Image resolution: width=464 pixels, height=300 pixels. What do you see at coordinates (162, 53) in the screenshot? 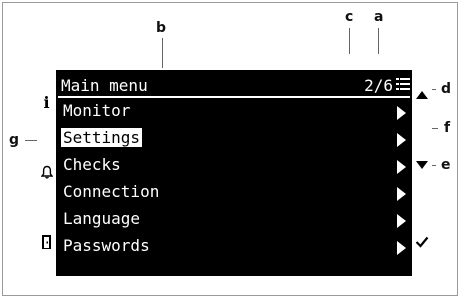
I see `leader-line-b` at bounding box center [162, 53].